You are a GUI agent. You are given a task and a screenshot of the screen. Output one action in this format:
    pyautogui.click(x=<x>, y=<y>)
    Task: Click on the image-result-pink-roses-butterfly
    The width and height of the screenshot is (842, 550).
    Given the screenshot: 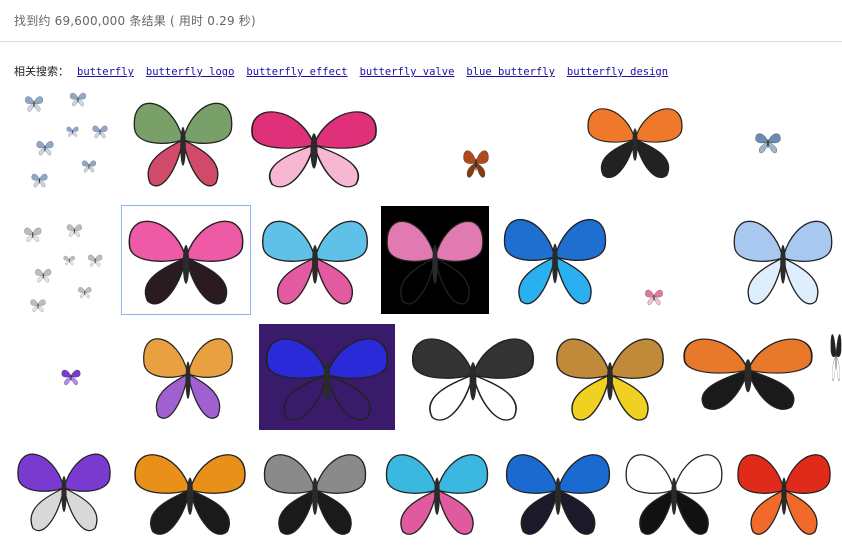 What is the action you would take?
    pyautogui.click(x=435, y=260)
    